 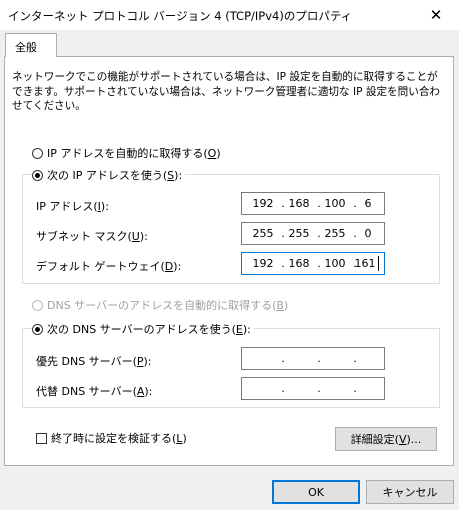 What do you see at coordinates (94, 391) in the screenshot?
I see `alternate-dns-label: 代替 DNS サーバー(A):` at bounding box center [94, 391].